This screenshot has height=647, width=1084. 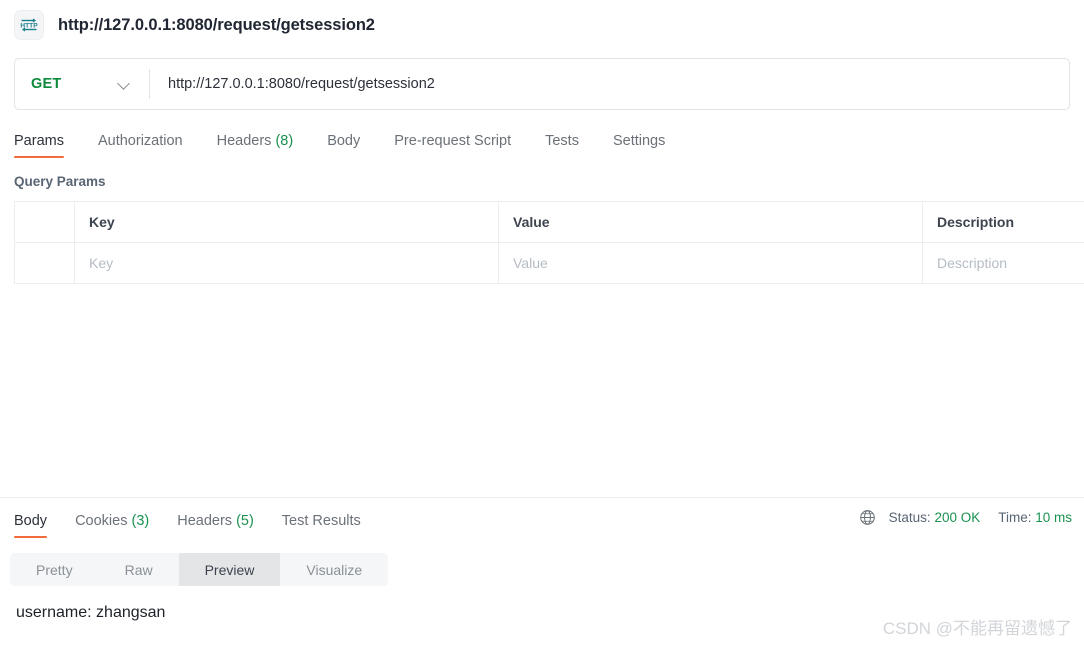 I want to click on response-tab-test-results-label: Test Results, so click(x=321, y=521).